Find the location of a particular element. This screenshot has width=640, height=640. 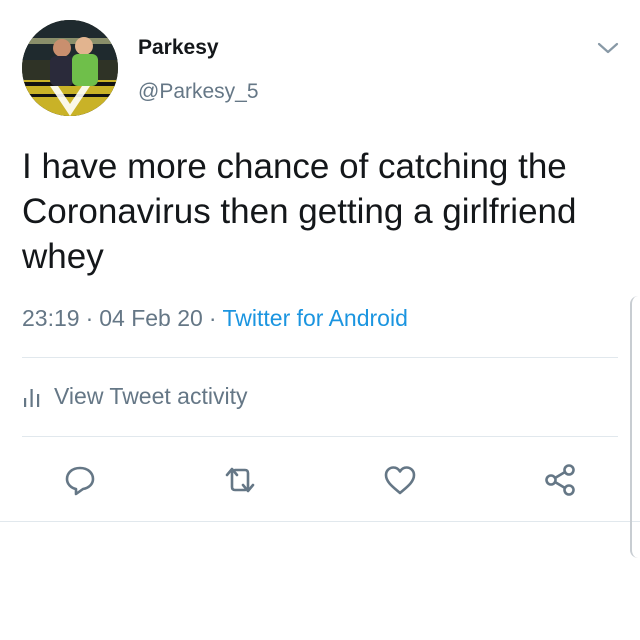

bar-chart-icon is located at coordinates (32, 397).